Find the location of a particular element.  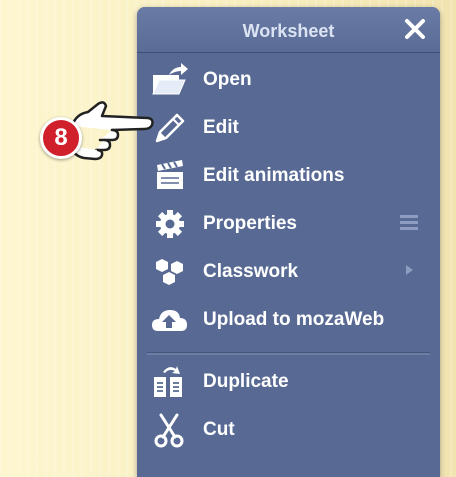

scissors-icon is located at coordinates (169, 430).